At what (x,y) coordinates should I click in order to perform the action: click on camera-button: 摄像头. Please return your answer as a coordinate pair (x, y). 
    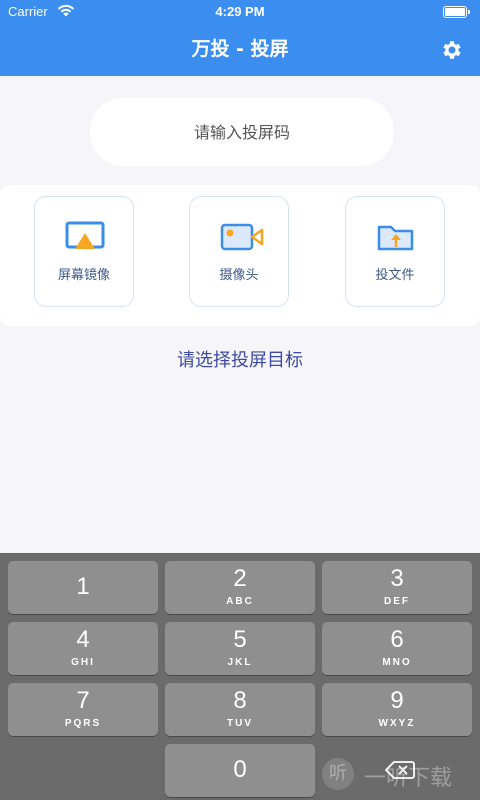
    Looking at the image, I should click on (239, 251).